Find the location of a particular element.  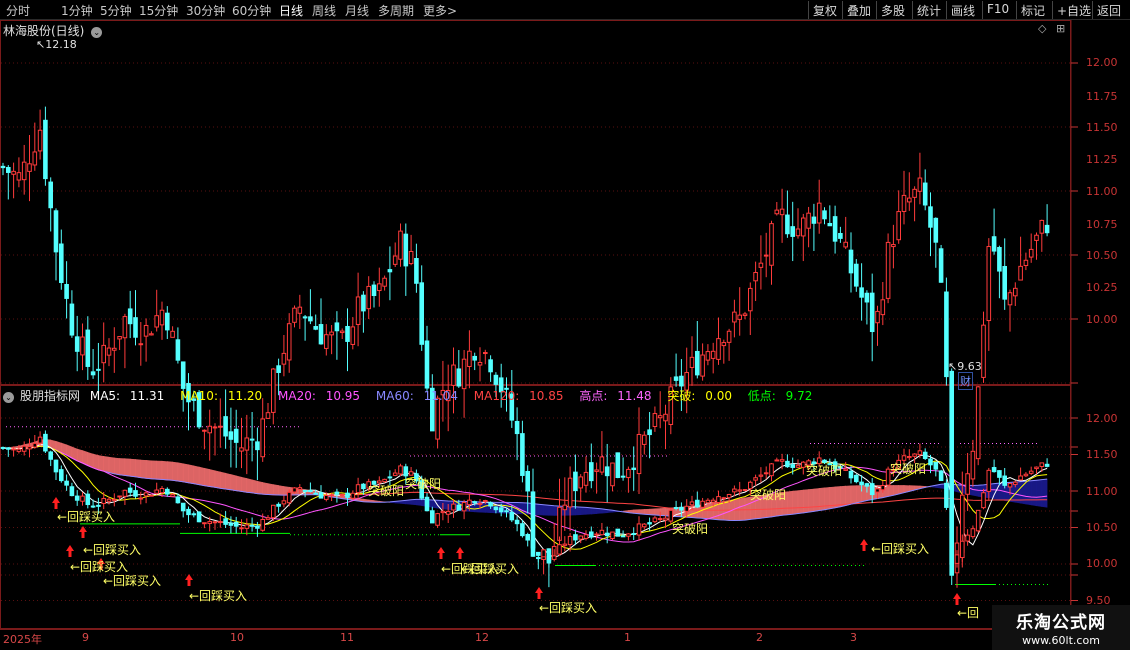

indicator-price-tick: 11.00 is located at coordinates (1102, 491).